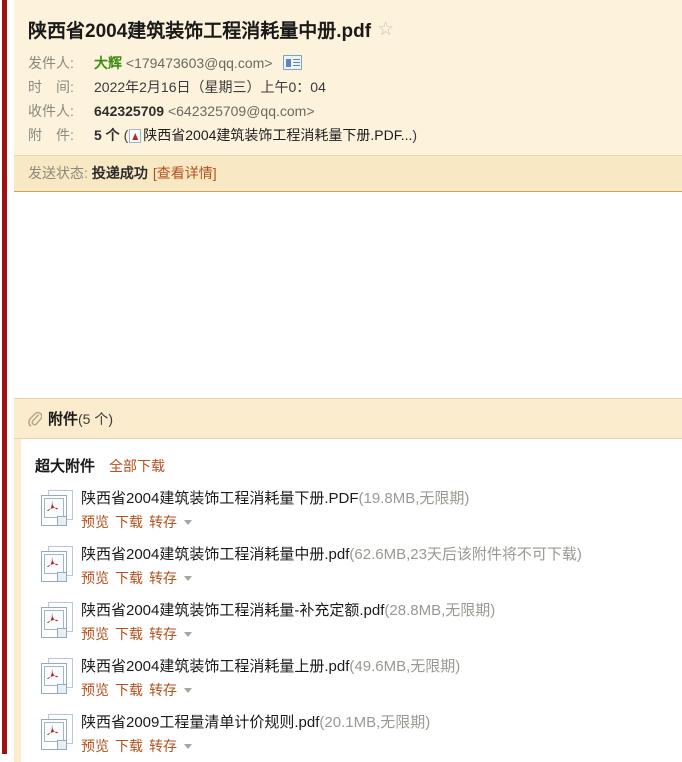 This screenshot has height=762, width=682. I want to click on attachment-title-line: 陕西省2004建筑装饰工程消耗量下册.PDF(19.8MB,无限期), so click(275, 499).